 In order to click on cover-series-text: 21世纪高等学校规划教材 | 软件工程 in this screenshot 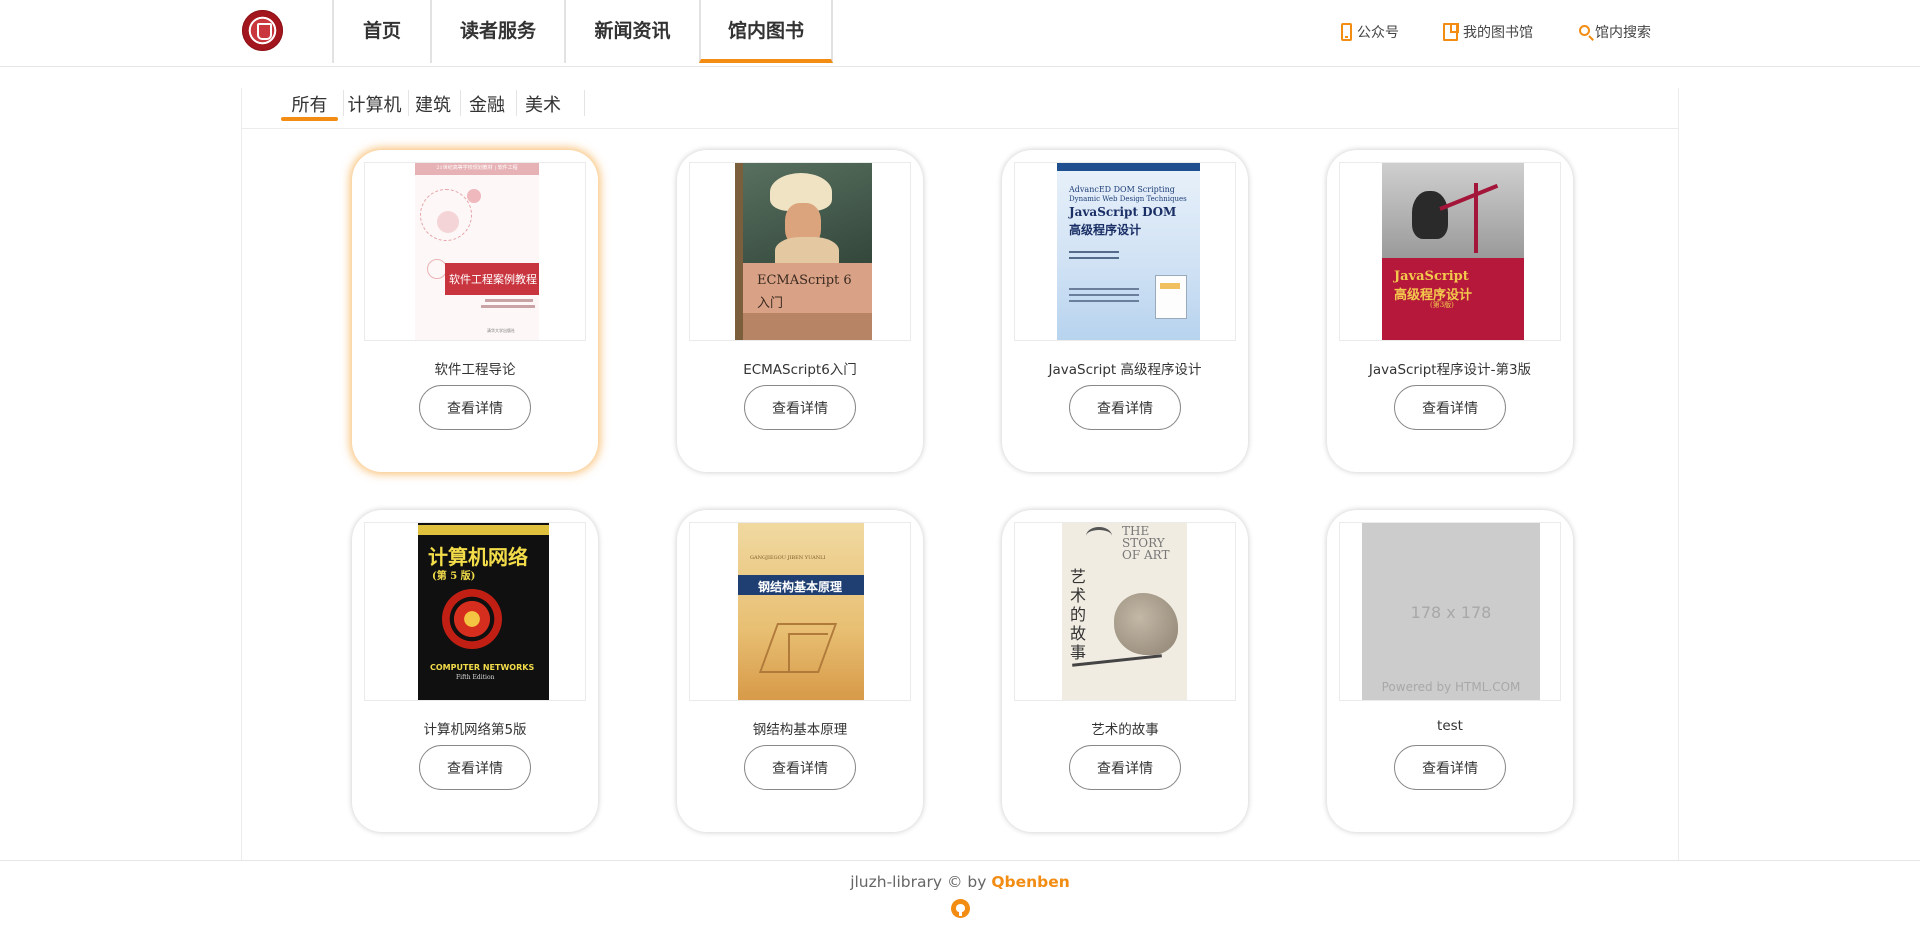, I will do `click(477, 168)`.